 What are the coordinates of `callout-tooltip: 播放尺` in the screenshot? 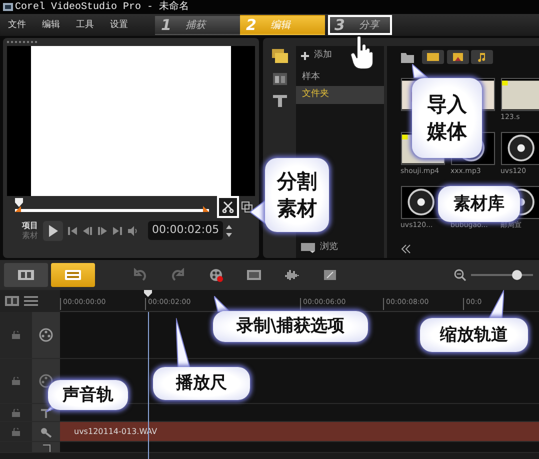 It's located at (201, 383).